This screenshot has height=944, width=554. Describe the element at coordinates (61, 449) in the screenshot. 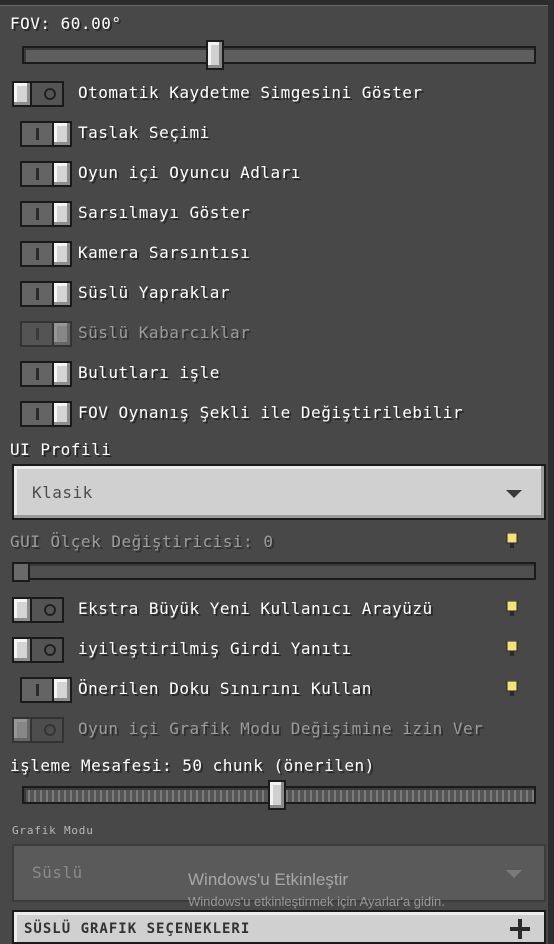

I see `ui-profile-label: UI Profili` at that location.